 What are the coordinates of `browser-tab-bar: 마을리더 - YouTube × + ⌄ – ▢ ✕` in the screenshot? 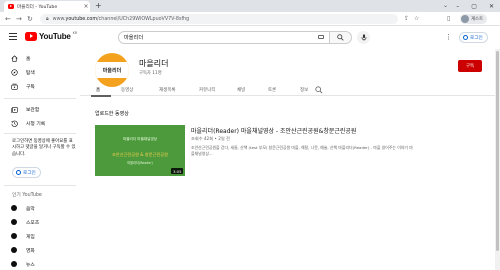 It's located at (250, 6).